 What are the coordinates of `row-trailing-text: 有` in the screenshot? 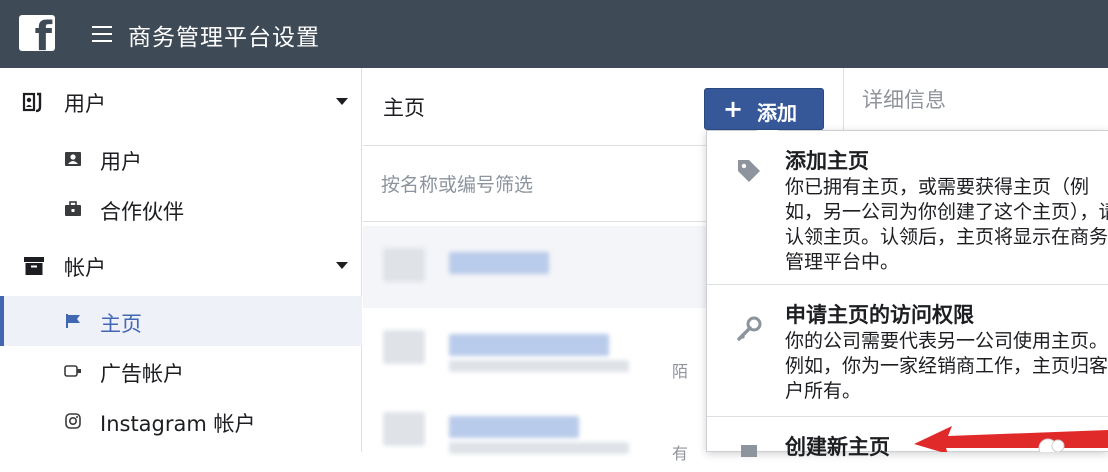 It's located at (679, 453).